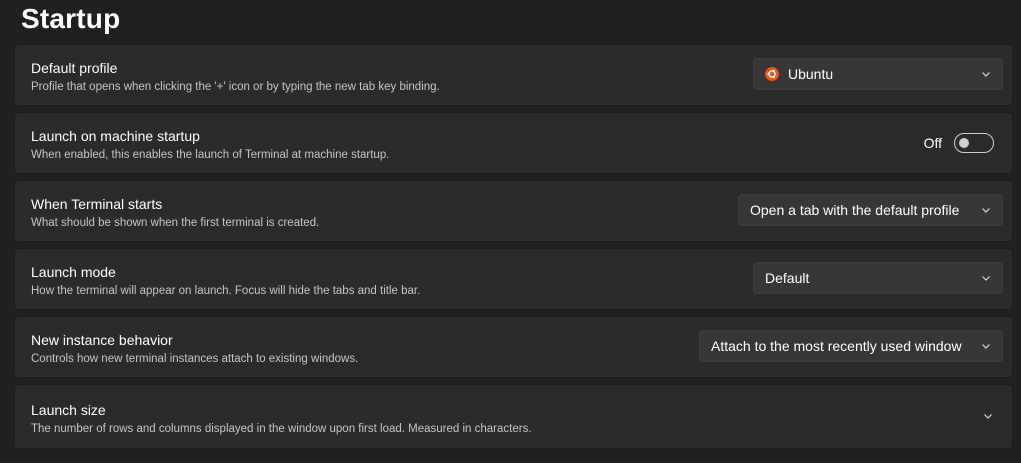 The width and height of the screenshot is (1021, 463). I want to click on launch-on-startup-toggle-group: Off, so click(959, 143).